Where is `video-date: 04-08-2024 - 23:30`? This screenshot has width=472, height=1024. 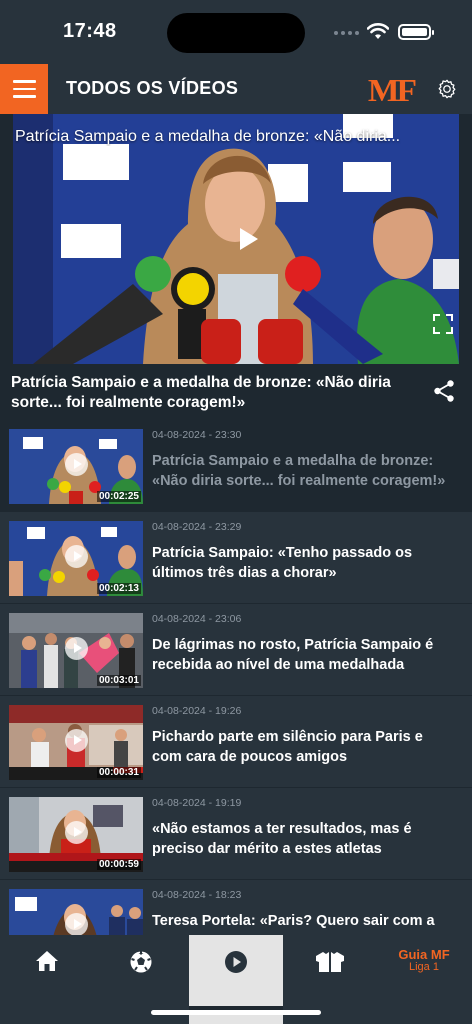
video-date: 04-08-2024 - 23:30 is located at coordinates (197, 435).